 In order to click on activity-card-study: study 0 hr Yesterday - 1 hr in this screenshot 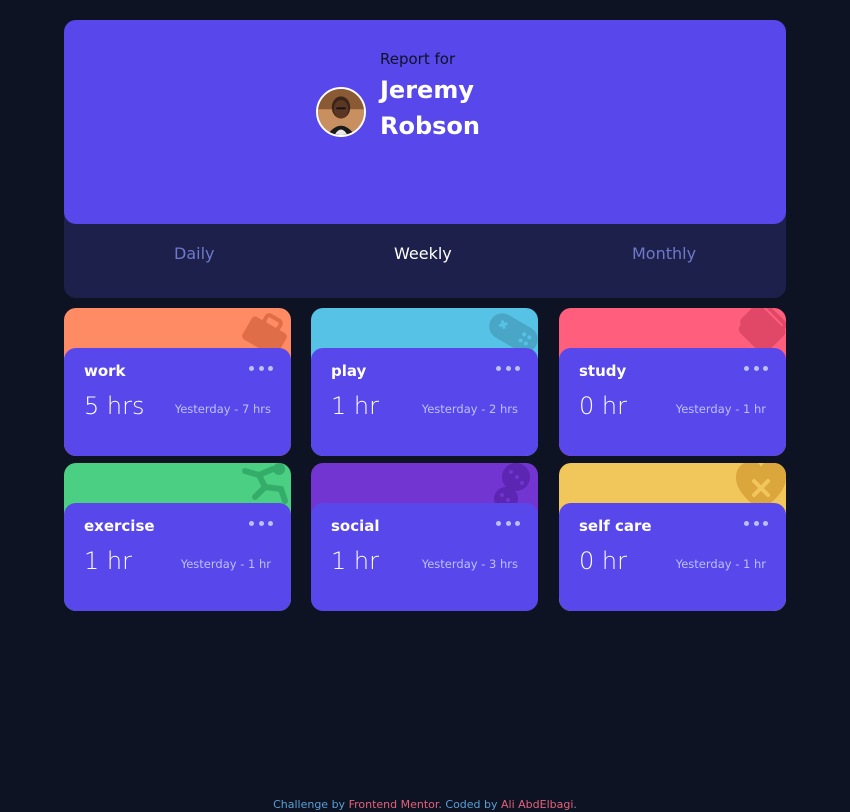, I will do `click(672, 382)`.